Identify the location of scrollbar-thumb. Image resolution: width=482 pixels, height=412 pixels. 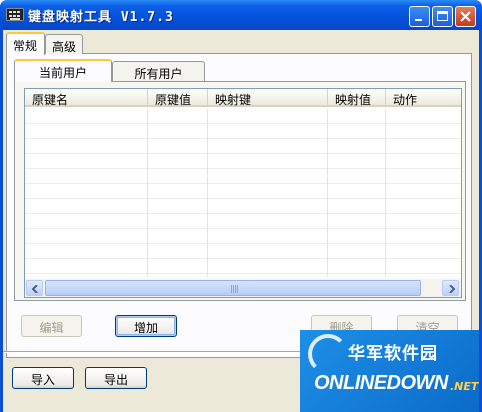
(233, 288).